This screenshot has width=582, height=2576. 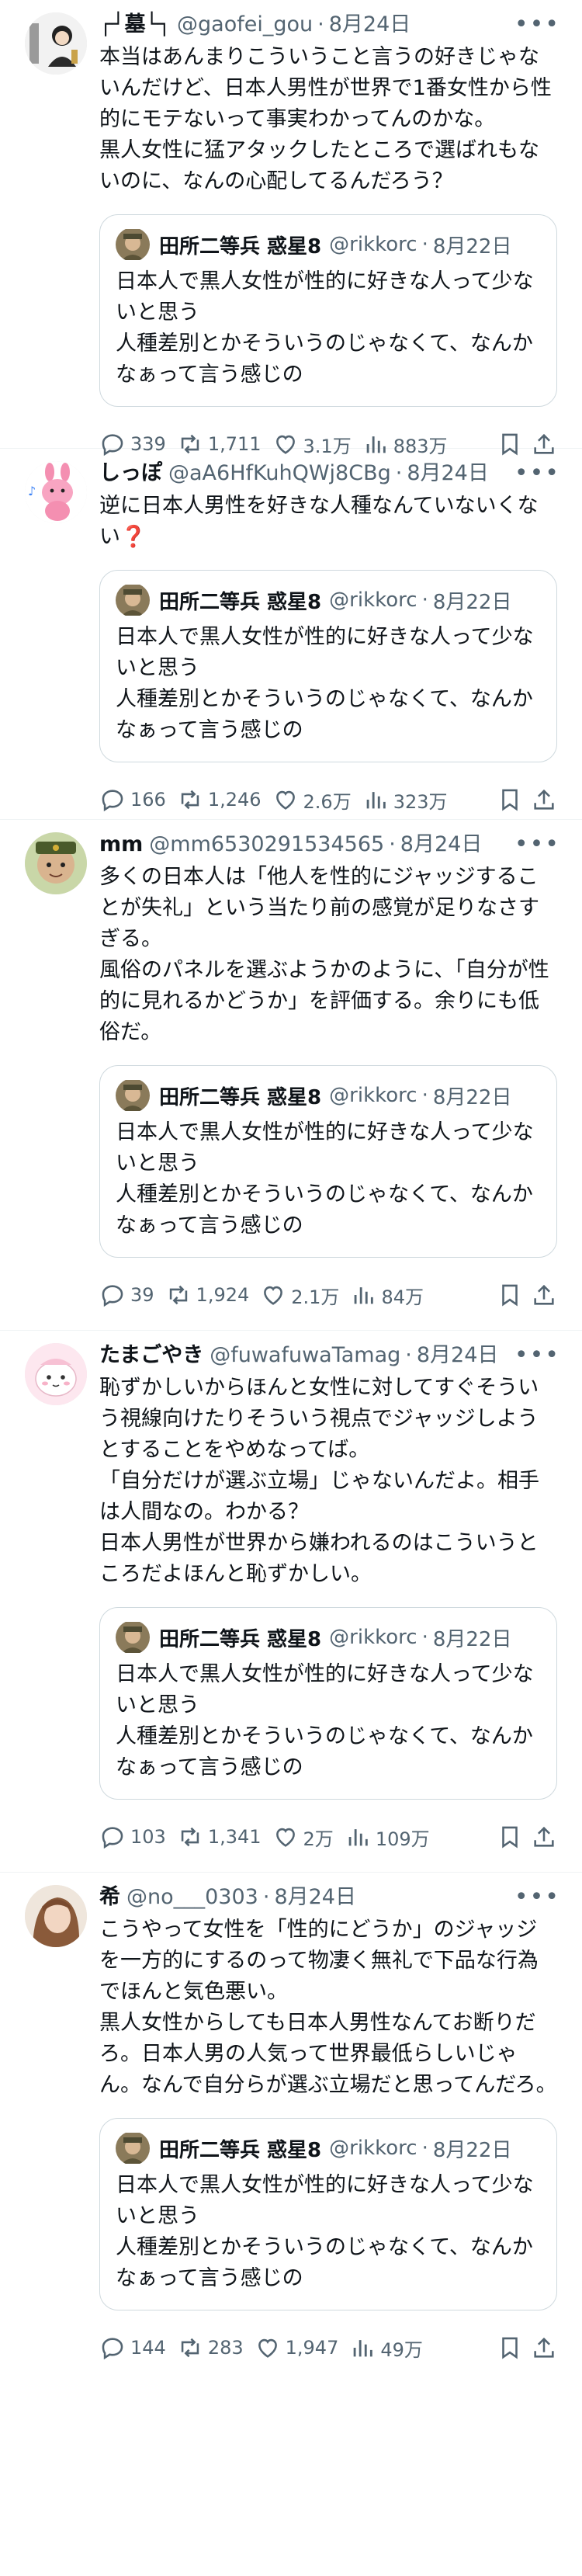 What do you see at coordinates (327, 801) in the screenshot?
I see `like-count: 2.6万` at bounding box center [327, 801].